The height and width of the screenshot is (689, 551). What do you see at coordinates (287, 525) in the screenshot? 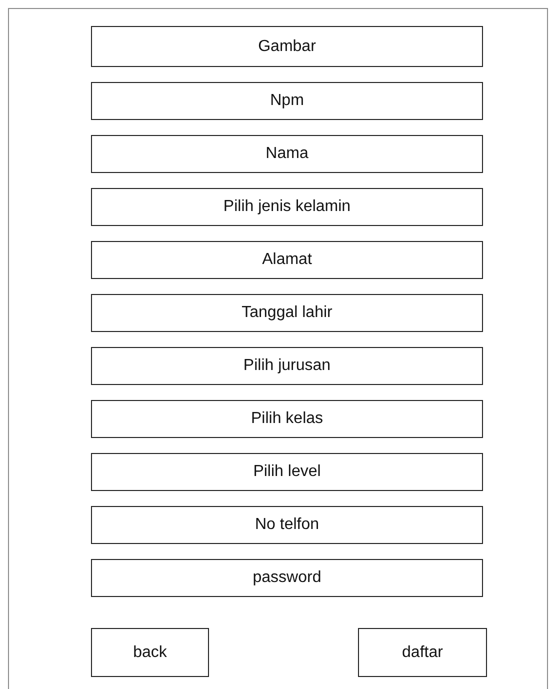
I see `input-field: No telfon` at bounding box center [287, 525].